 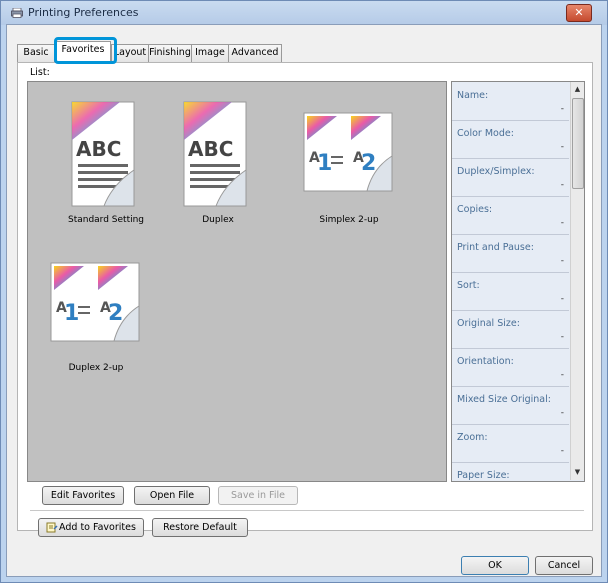 I want to click on property-label: Print and Pause:, so click(x=495, y=247).